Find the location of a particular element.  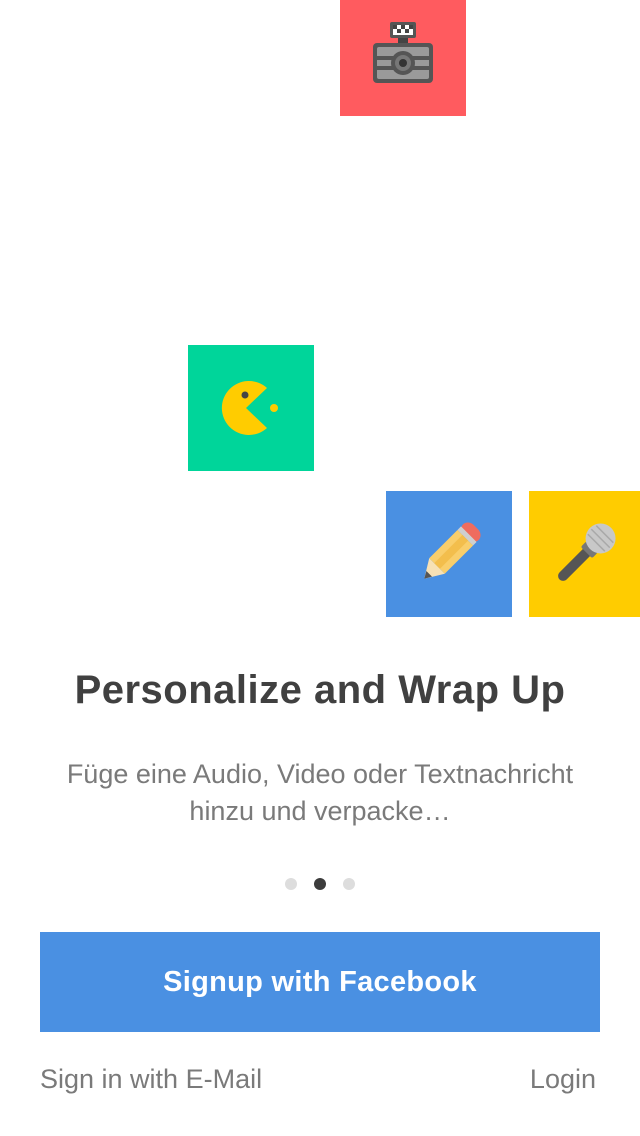

signup-facebook-button: Signup with Facebook is located at coordinates (320, 982).